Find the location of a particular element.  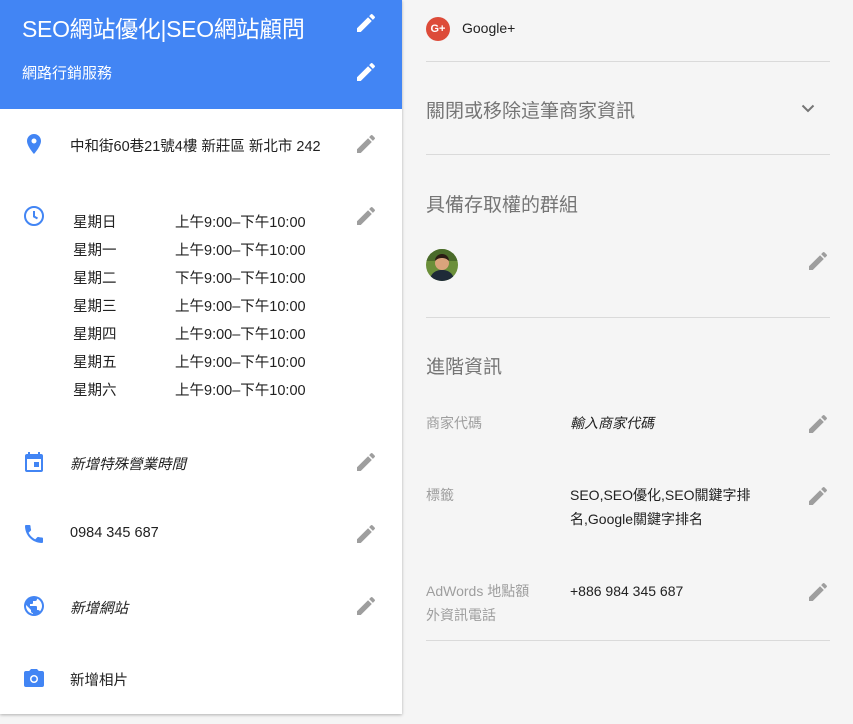

hours-row: 星期三 上午9:00–下午10:00 is located at coordinates (189, 305).